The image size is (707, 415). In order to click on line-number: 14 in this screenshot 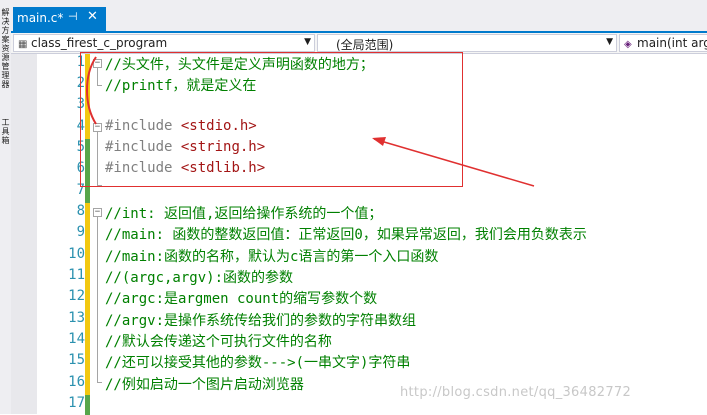, I will do `click(76, 339)`.